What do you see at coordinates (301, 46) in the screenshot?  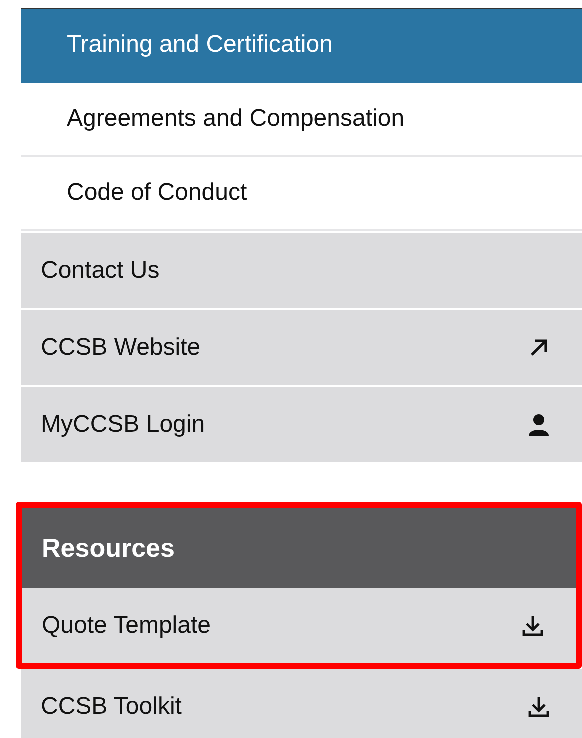 I see `submenu-item: Training and Certification` at bounding box center [301, 46].